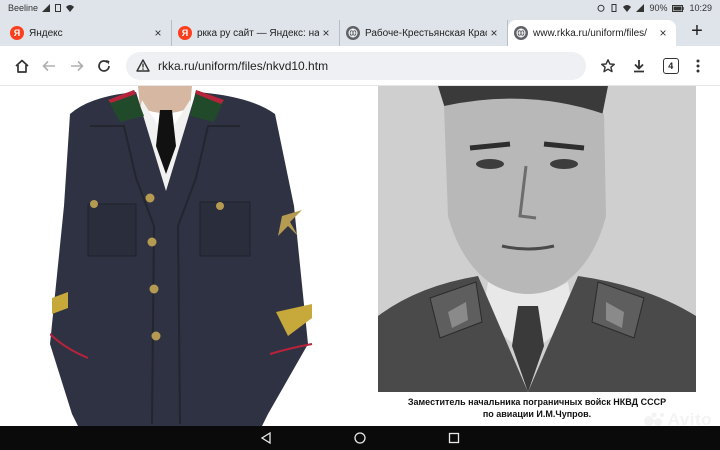 The image size is (720, 450). Describe the element at coordinates (697, 31) in the screenshot. I see `new-tab-button: +` at that location.